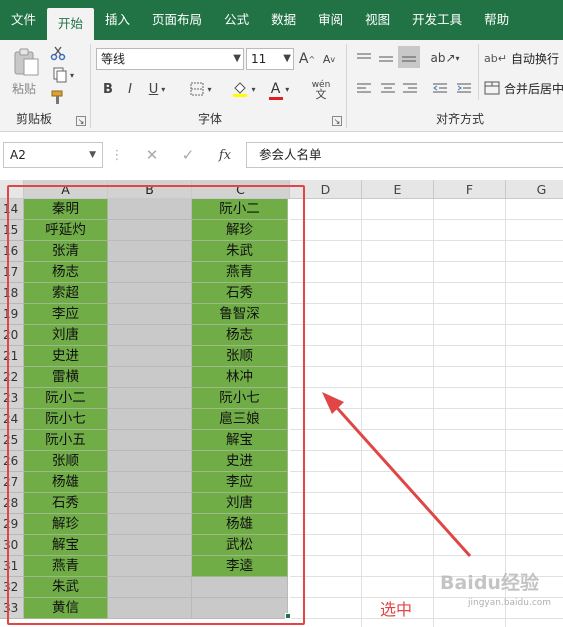  I want to click on alignment-group-label: 对齐方式, so click(460, 119).